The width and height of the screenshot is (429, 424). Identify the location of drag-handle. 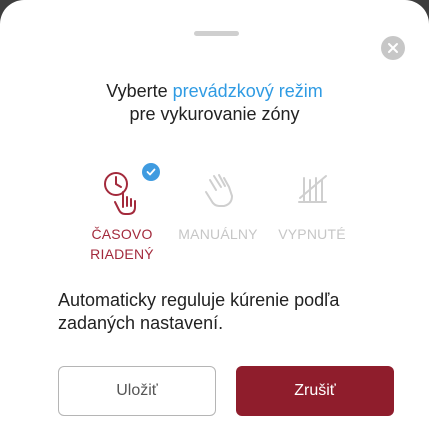
(216, 33).